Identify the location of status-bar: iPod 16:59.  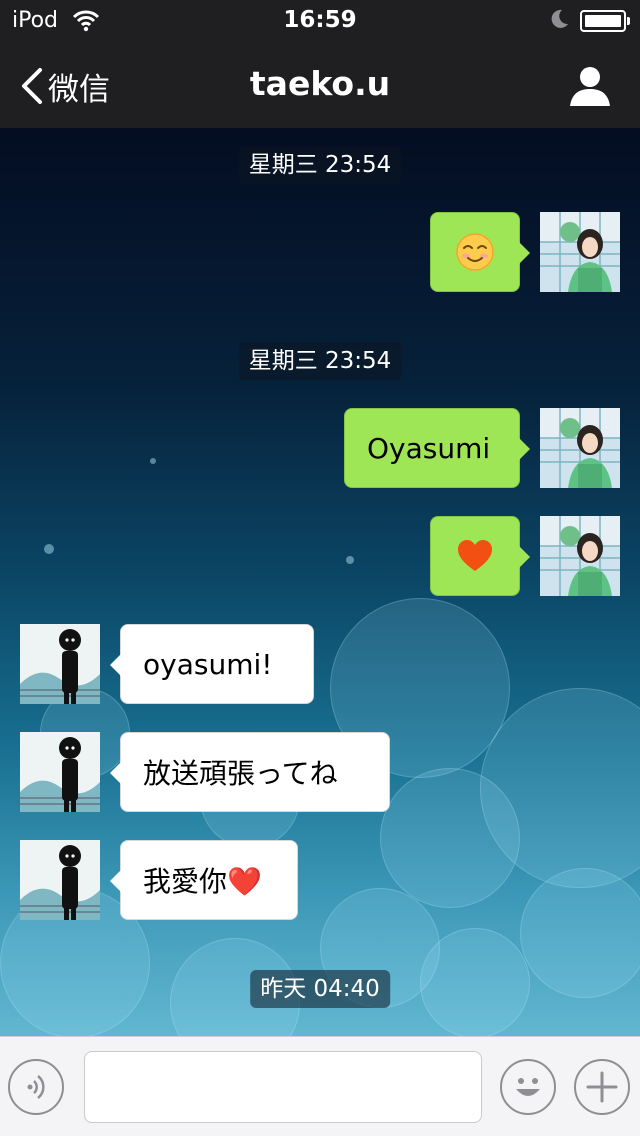
(320, 22).